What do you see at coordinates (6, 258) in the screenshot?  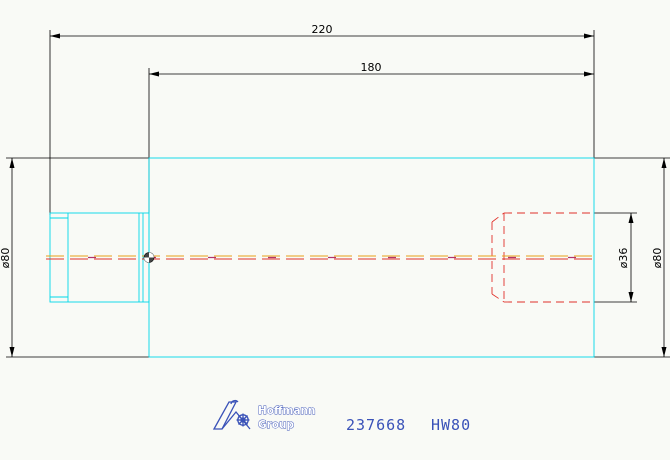 I see `dim-label-left-diameter: ø80` at bounding box center [6, 258].